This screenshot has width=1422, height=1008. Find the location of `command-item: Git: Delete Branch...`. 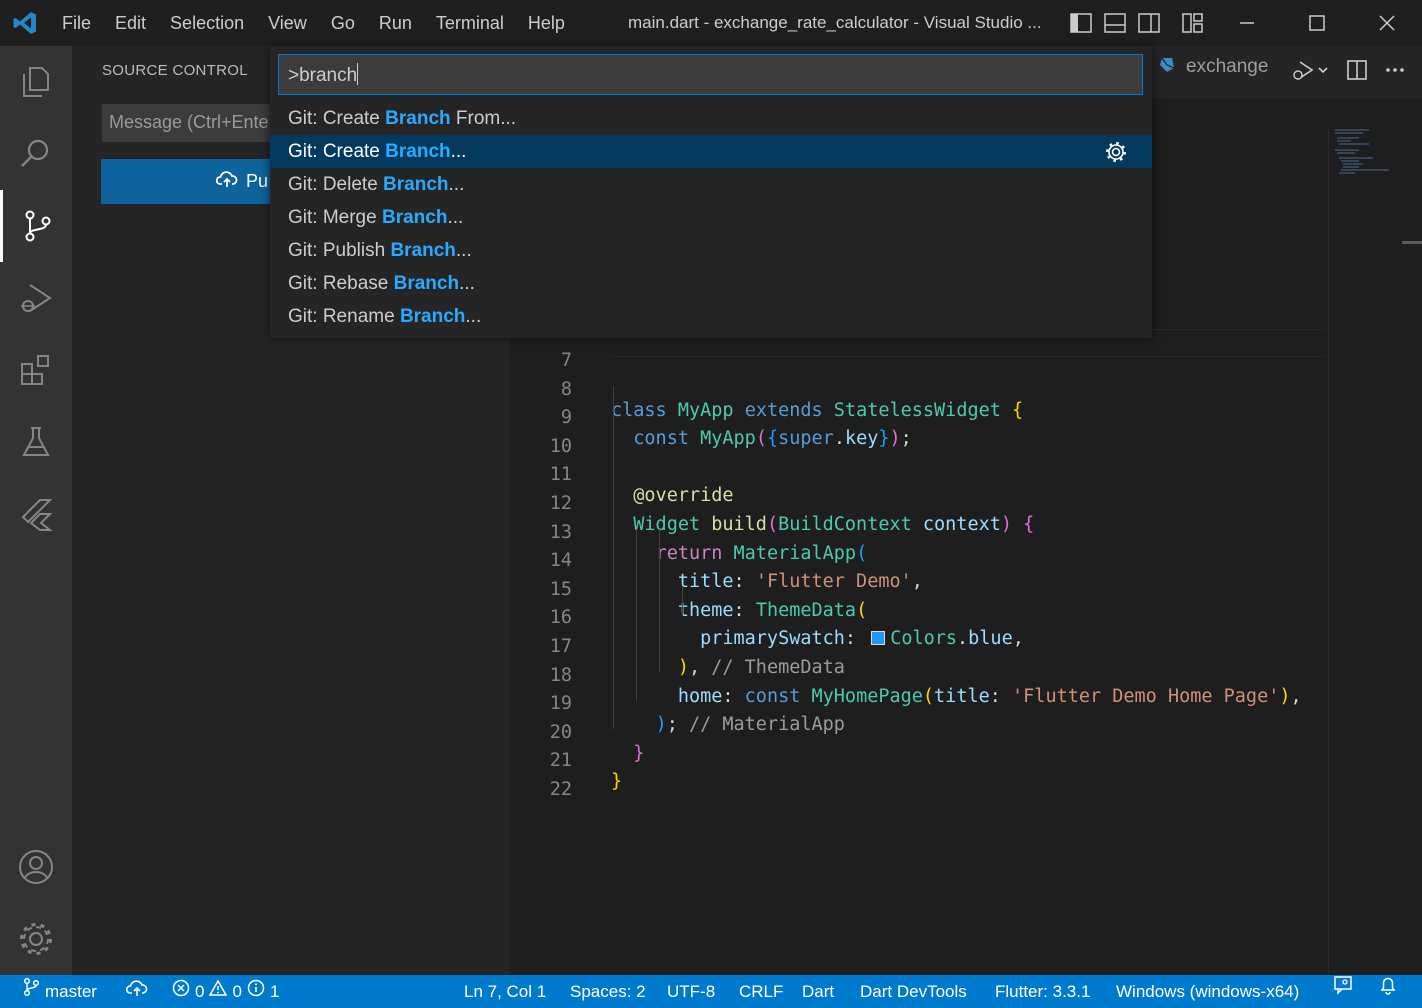

command-item: Git: Delete Branch... is located at coordinates (711, 184).